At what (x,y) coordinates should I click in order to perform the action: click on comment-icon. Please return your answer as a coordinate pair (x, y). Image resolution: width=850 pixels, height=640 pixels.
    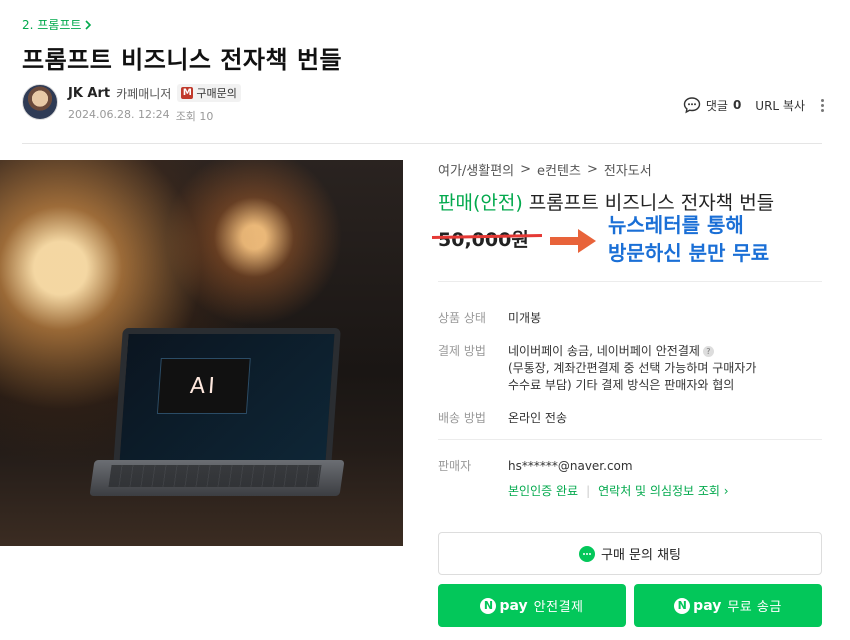
    Looking at the image, I should click on (692, 105).